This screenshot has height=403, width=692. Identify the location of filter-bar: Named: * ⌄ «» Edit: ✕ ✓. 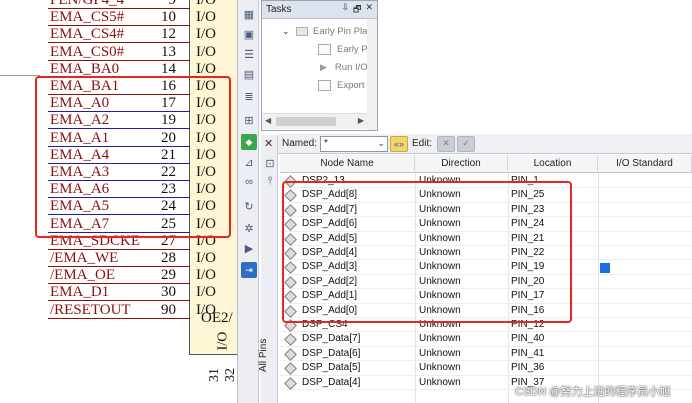
(485, 144).